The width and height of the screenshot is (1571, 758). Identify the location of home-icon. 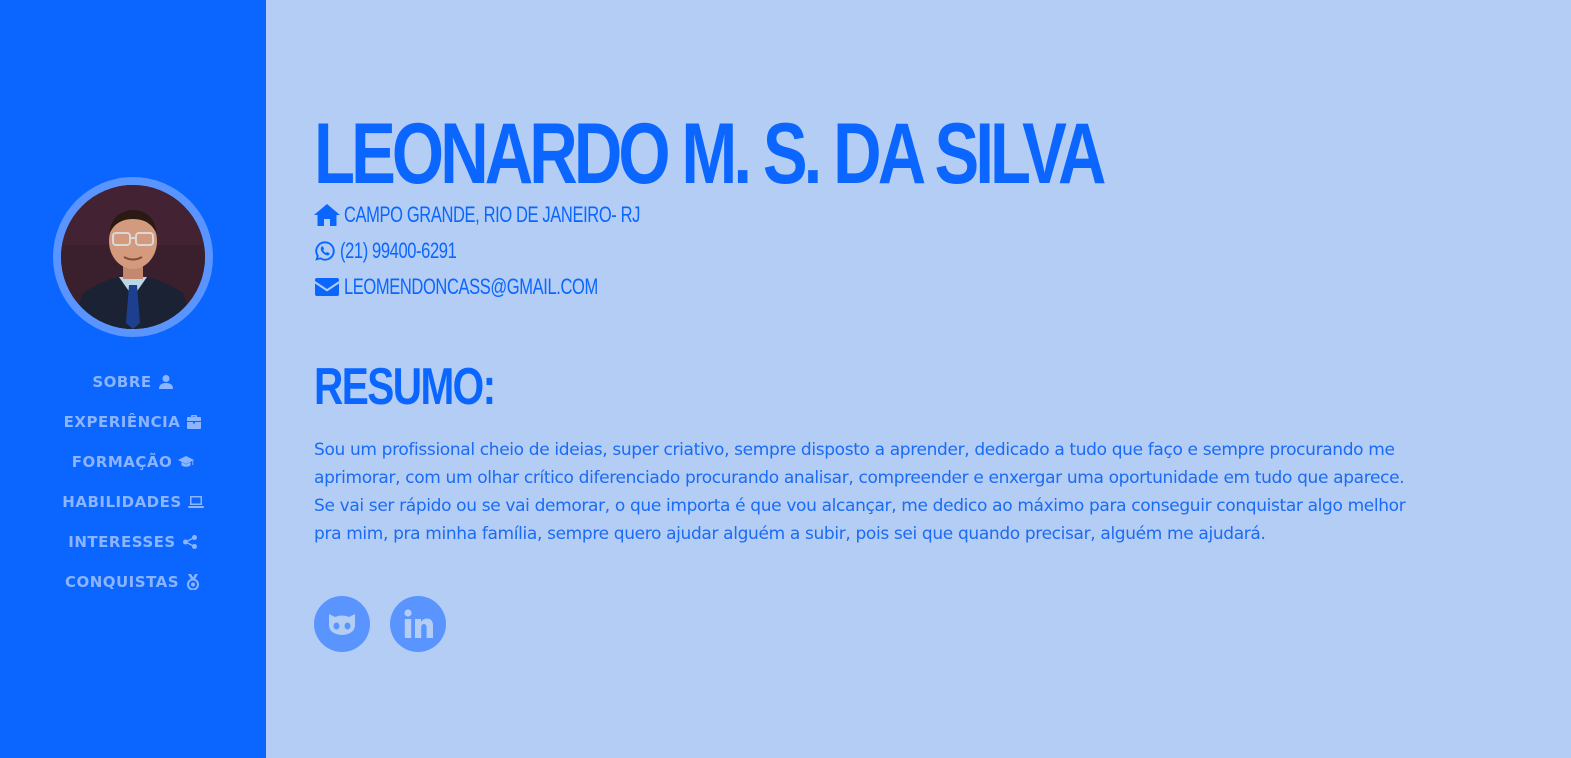
(327, 215).